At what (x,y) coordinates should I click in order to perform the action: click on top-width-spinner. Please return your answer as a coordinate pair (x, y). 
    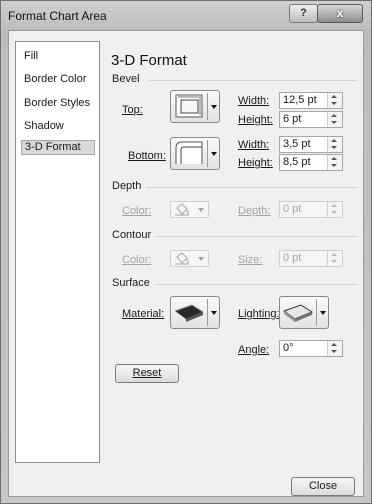
    Looking at the image, I should click on (334, 100).